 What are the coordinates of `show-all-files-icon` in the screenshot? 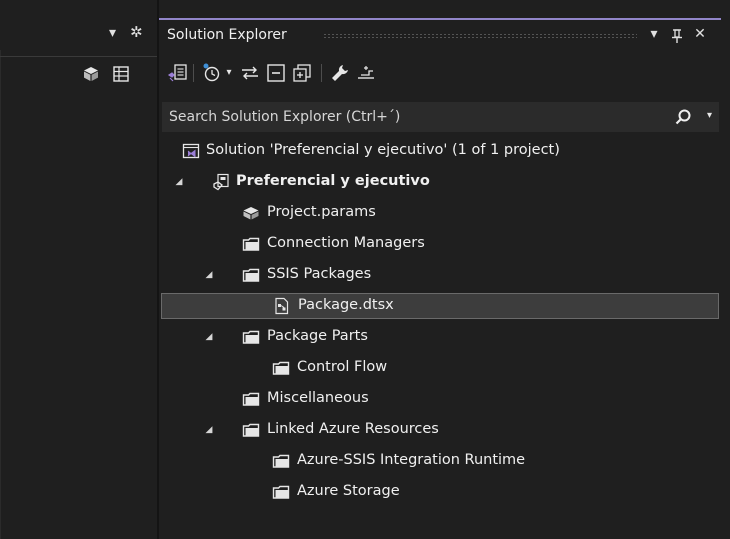 It's located at (302, 73).